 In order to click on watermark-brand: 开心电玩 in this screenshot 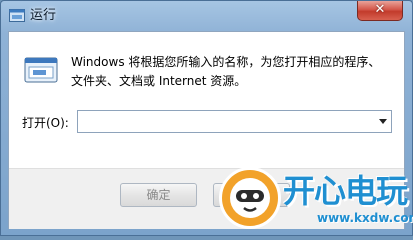, I will do `click(345, 191)`.